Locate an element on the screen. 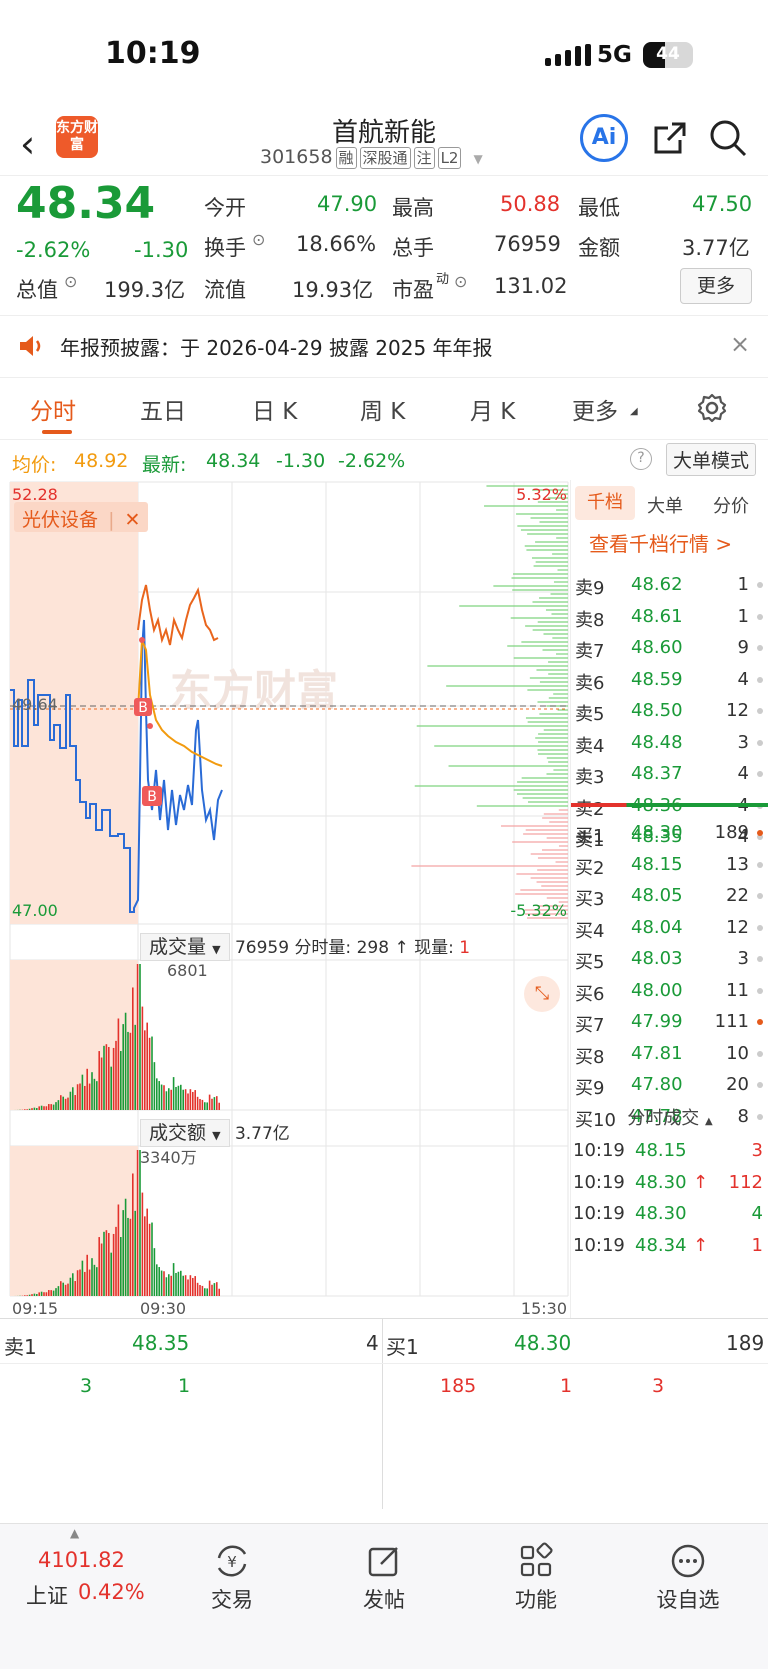  bid-label: 买5 is located at coordinates (590, 962).